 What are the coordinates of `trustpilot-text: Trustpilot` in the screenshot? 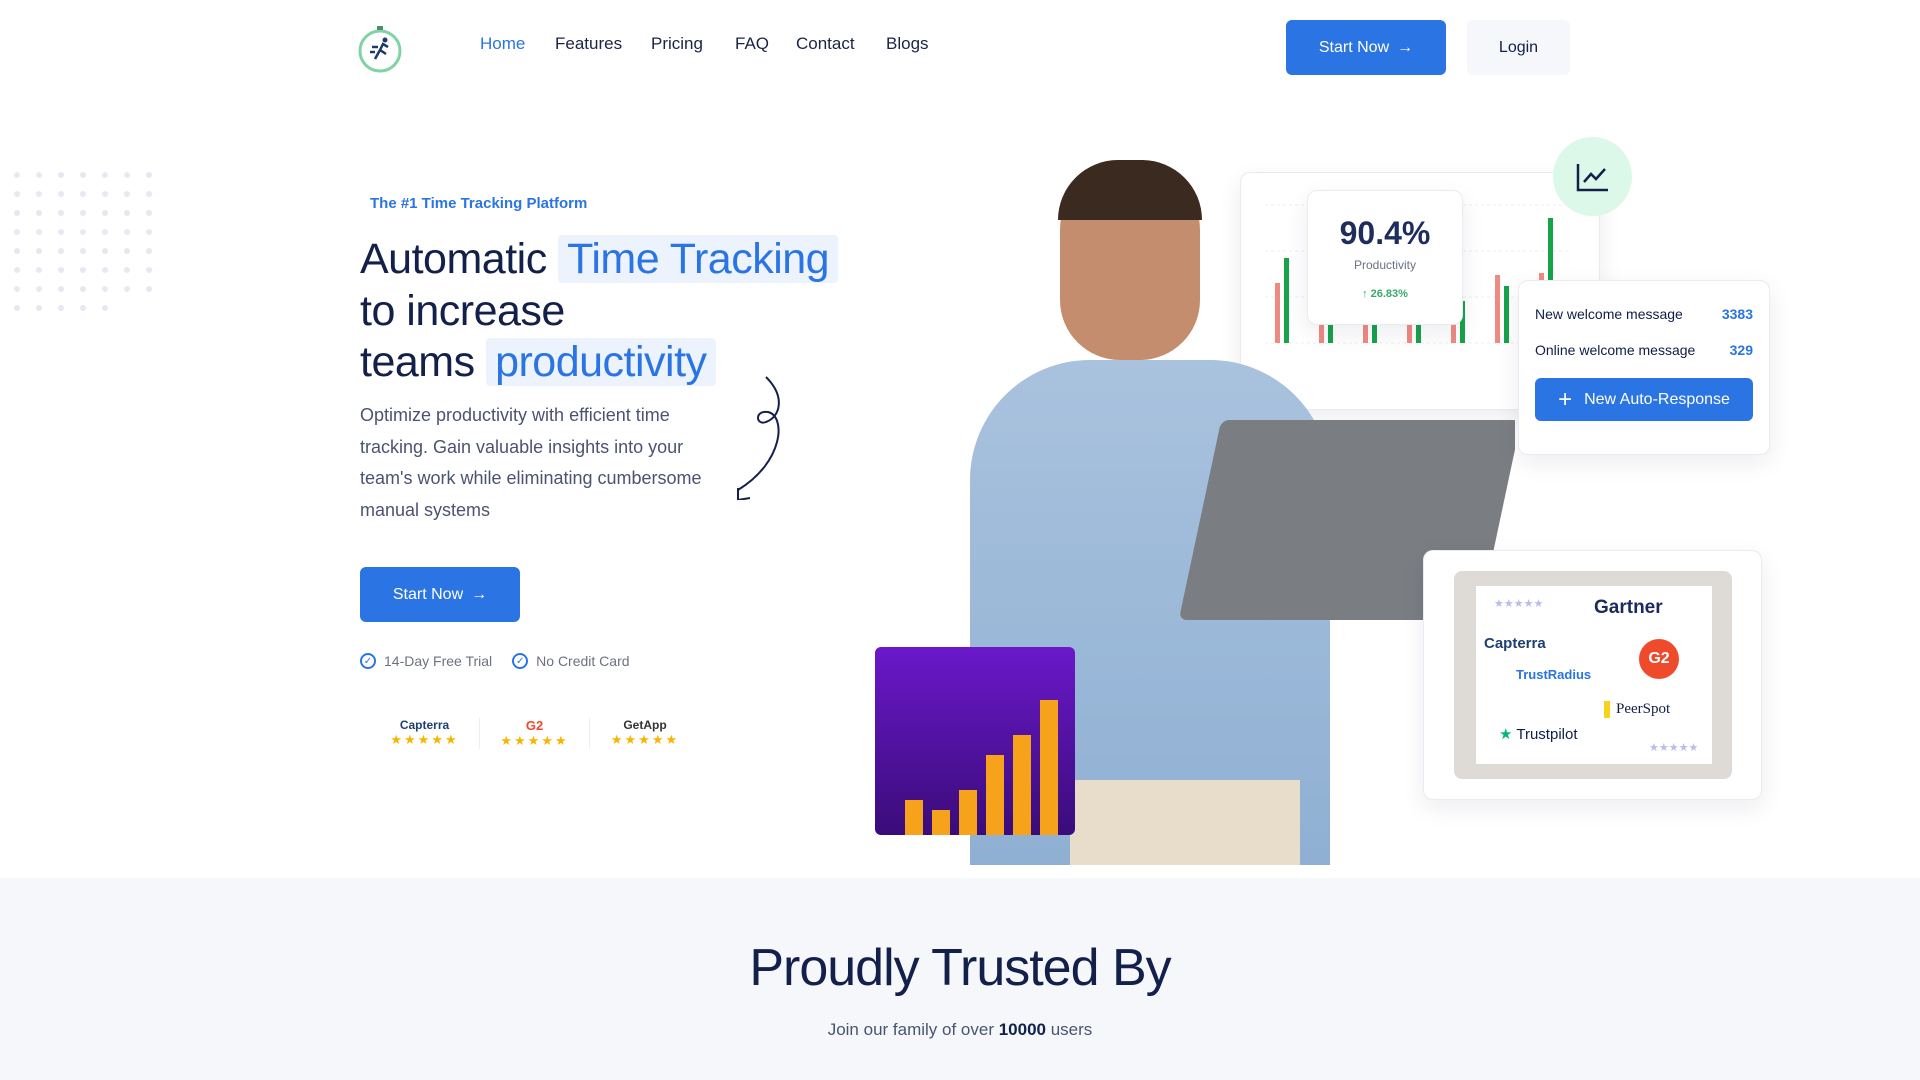 It's located at (1547, 734).